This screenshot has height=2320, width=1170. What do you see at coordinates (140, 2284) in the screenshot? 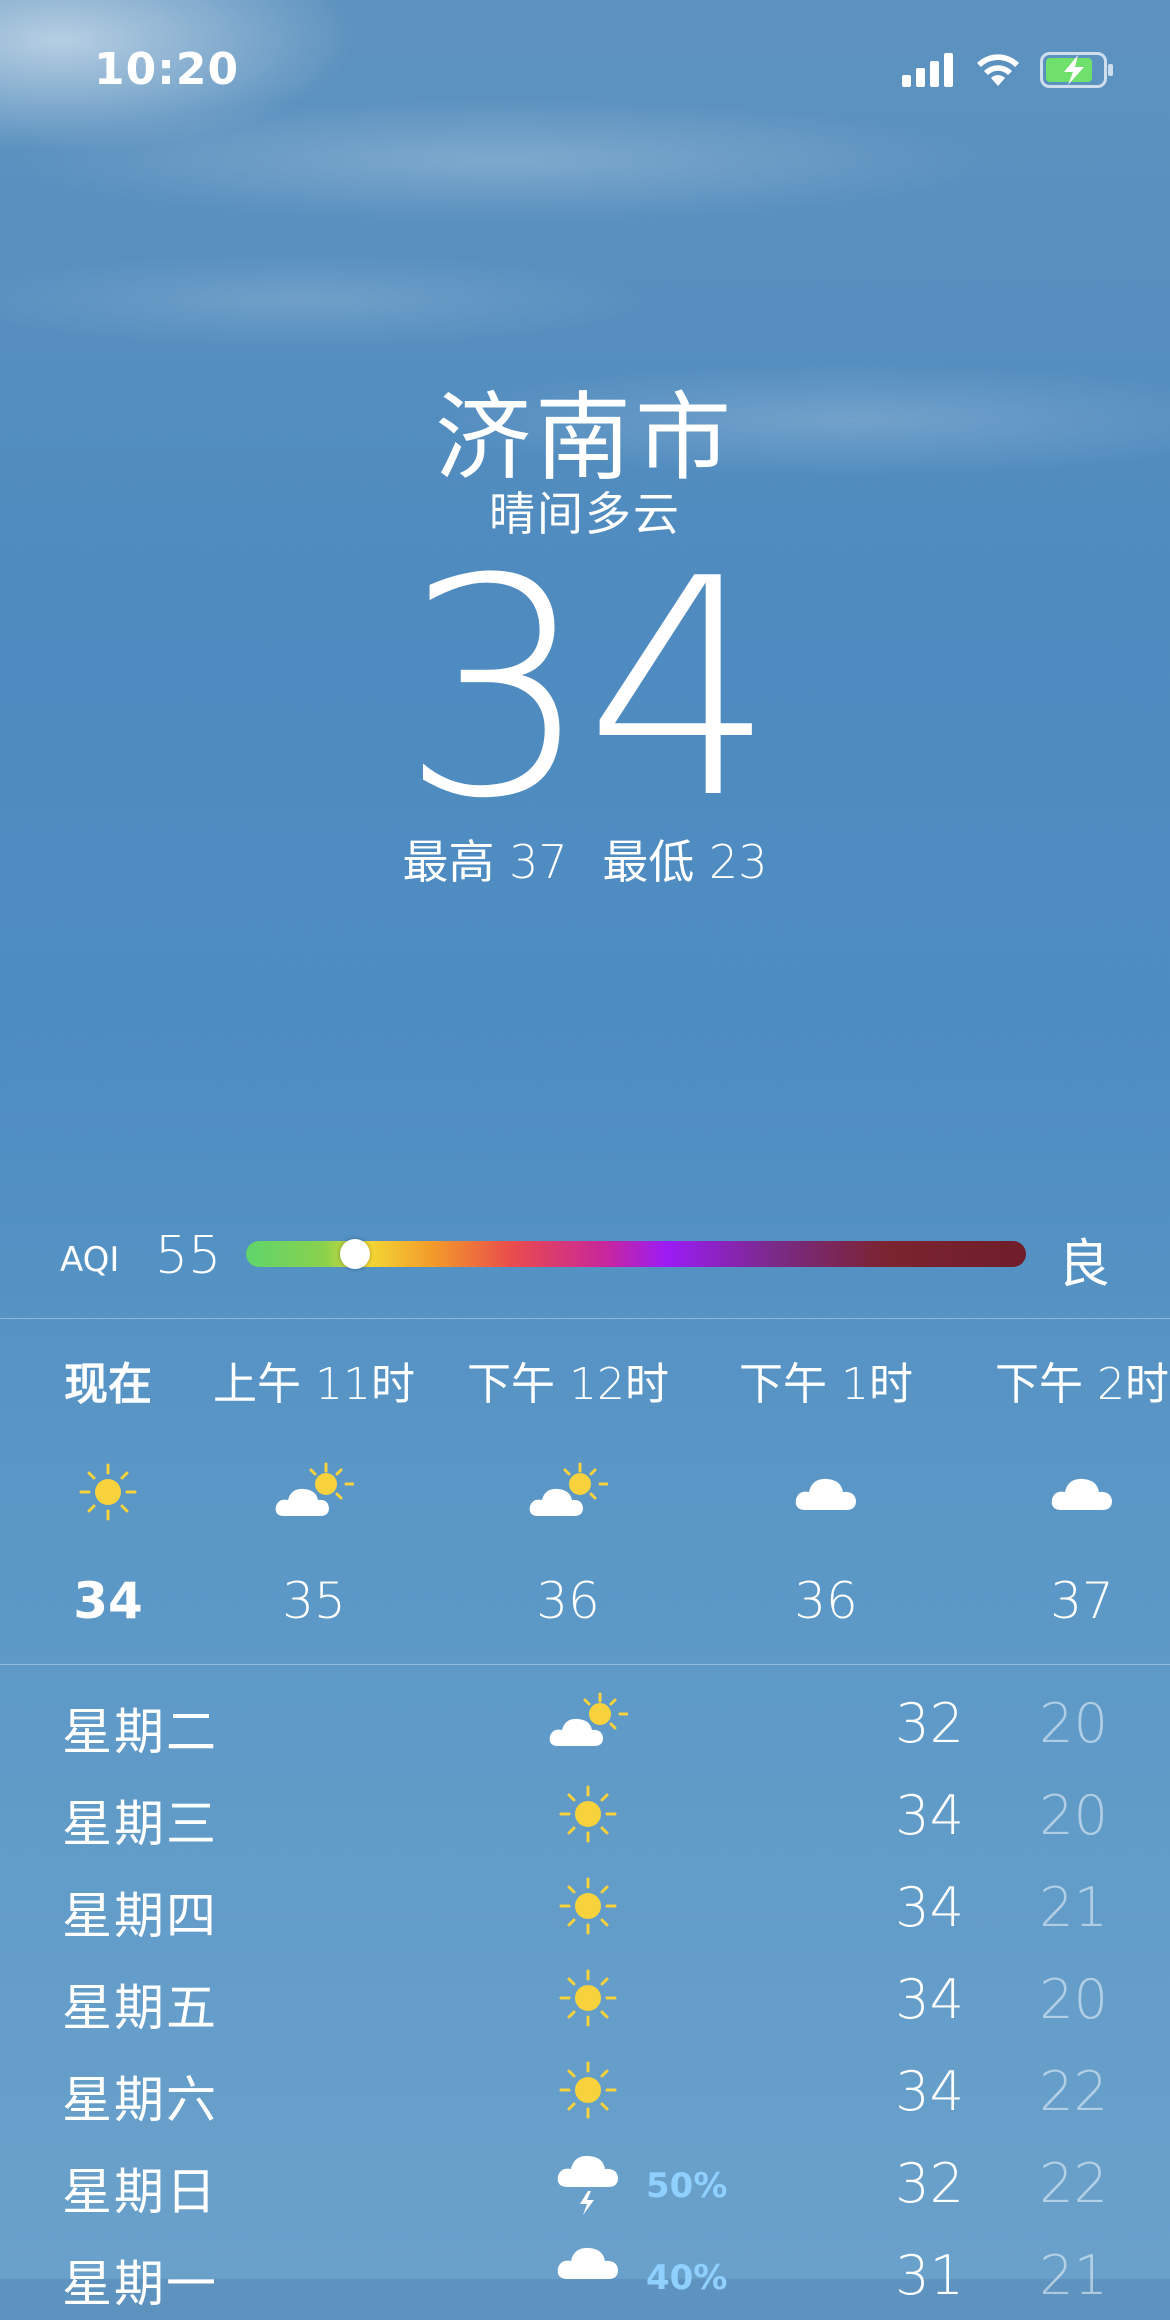
I see `day-name: 星期一` at bounding box center [140, 2284].